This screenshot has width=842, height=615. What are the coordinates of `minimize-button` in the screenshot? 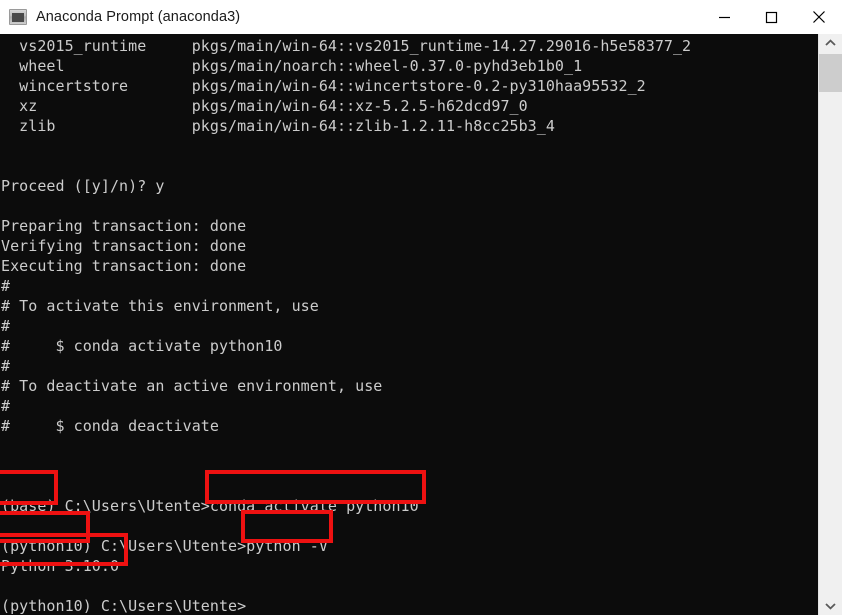 It's located at (724, 17).